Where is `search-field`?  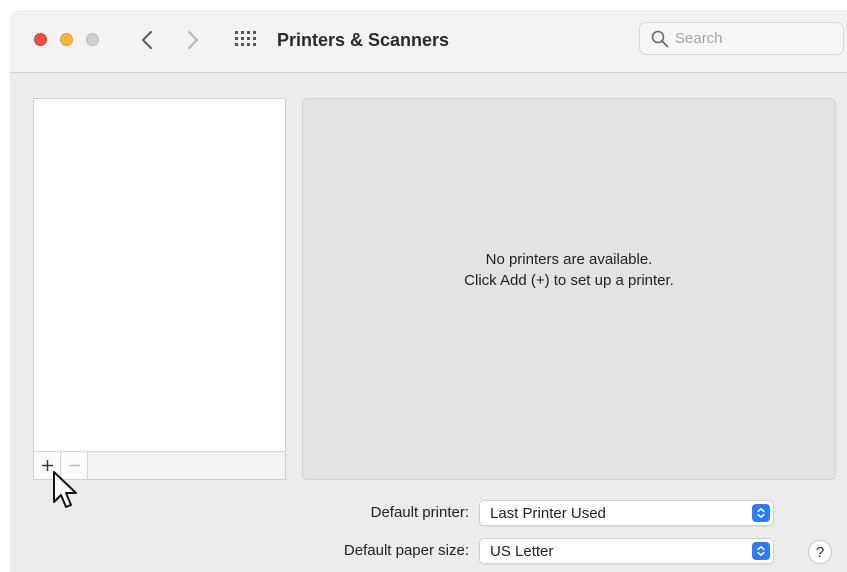 search-field is located at coordinates (741, 38).